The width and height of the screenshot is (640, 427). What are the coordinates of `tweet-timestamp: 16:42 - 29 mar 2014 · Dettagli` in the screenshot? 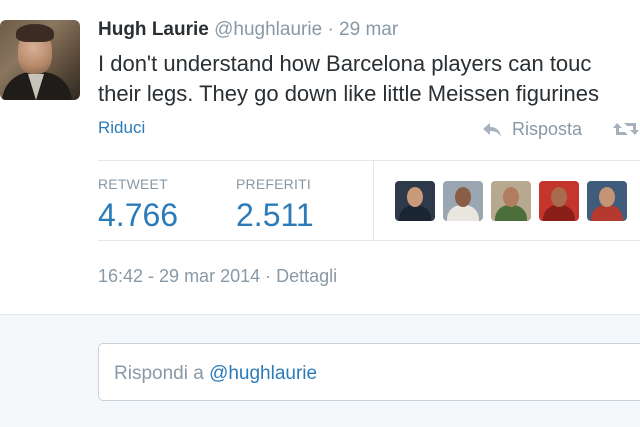 It's located at (217, 276).